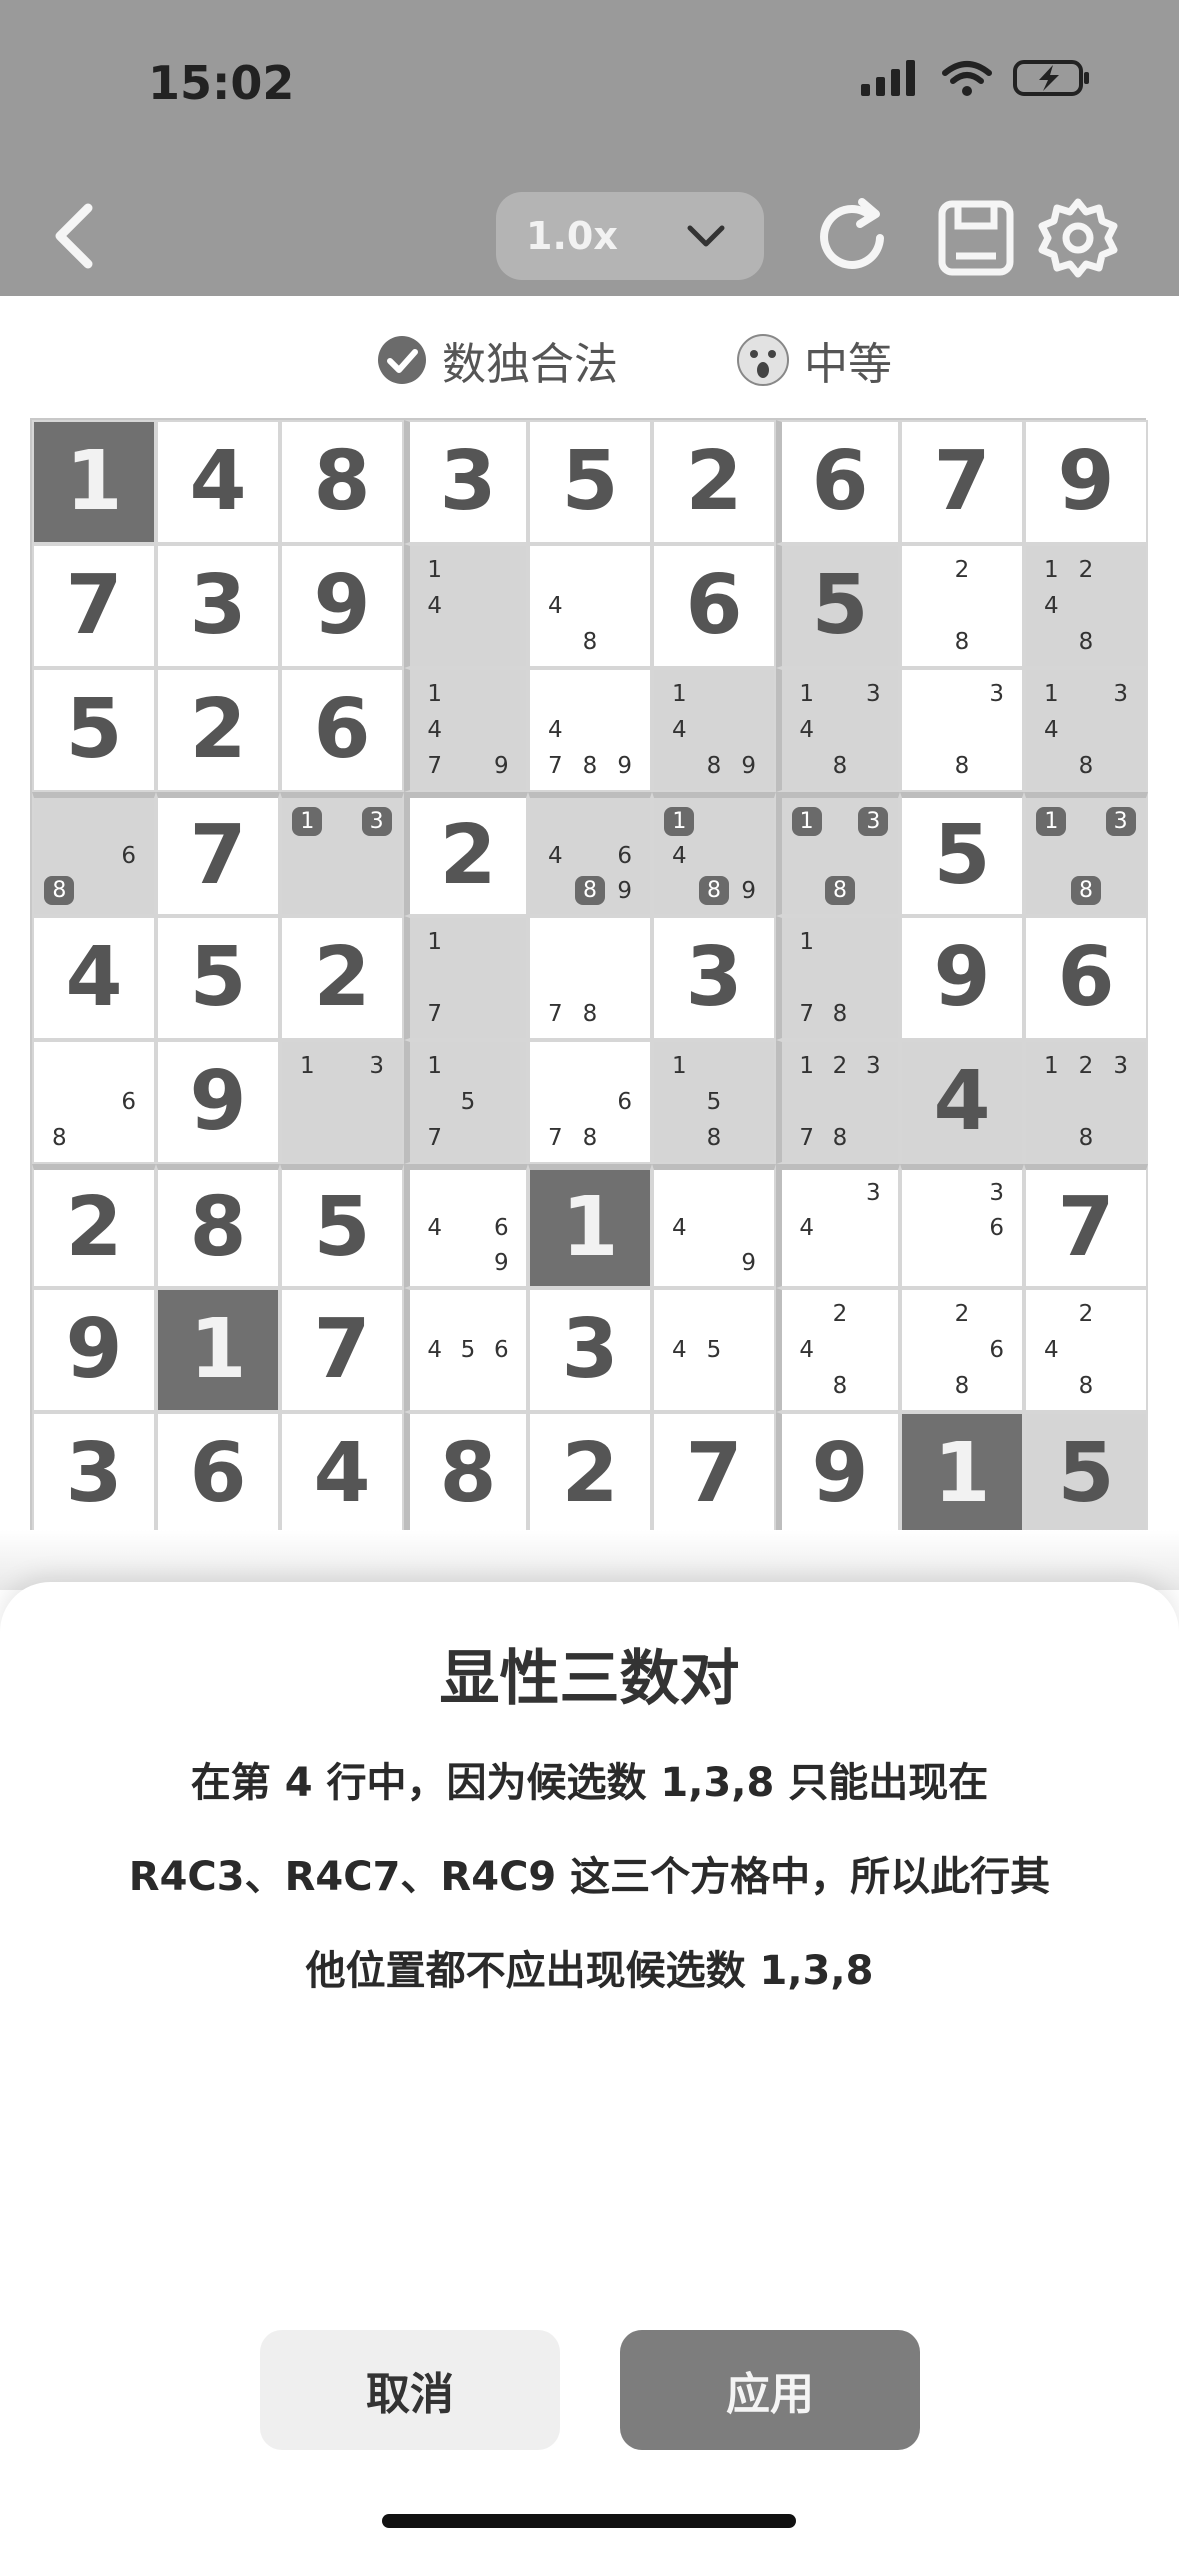 The width and height of the screenshot is (1179, 2556). What do you see at coordinates (962, 1350) in the screenshot?
I see `sudoku-cell-r8c8: 268` at bounding box center [962, 1350].